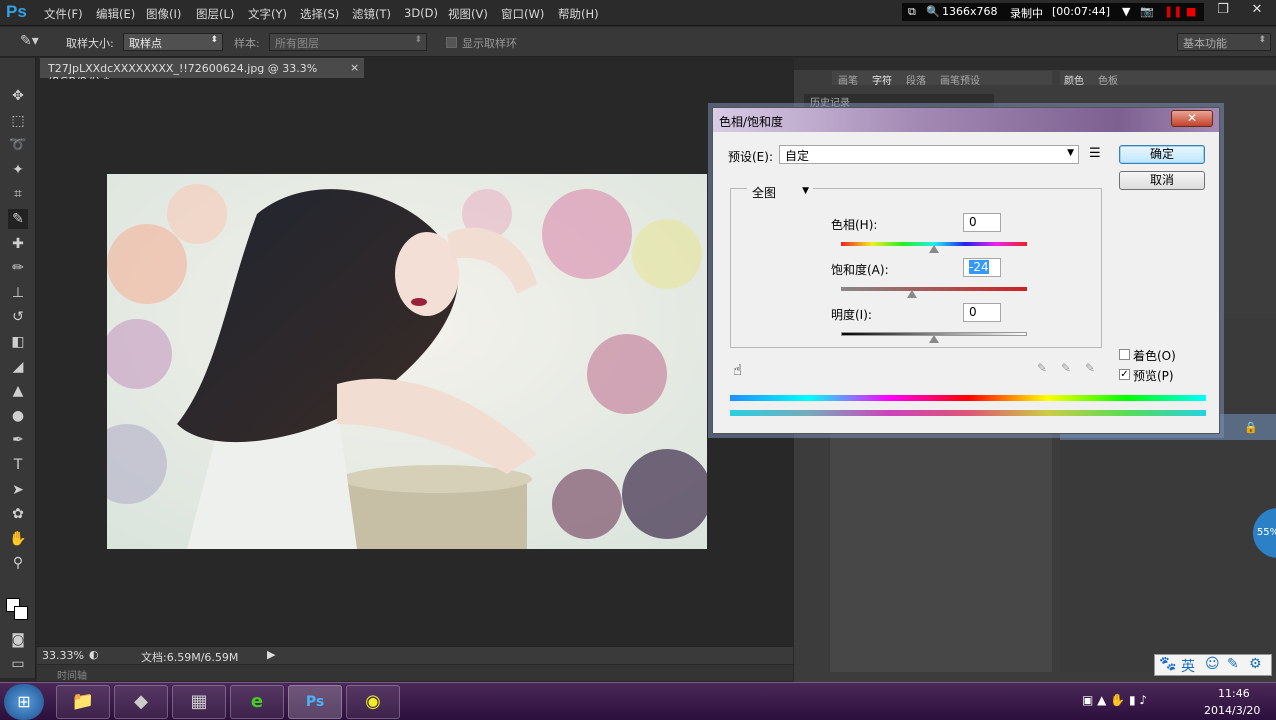 This screenshot has width=1276, height=720. I want to click on hue-input: 0, so click(982, 222).